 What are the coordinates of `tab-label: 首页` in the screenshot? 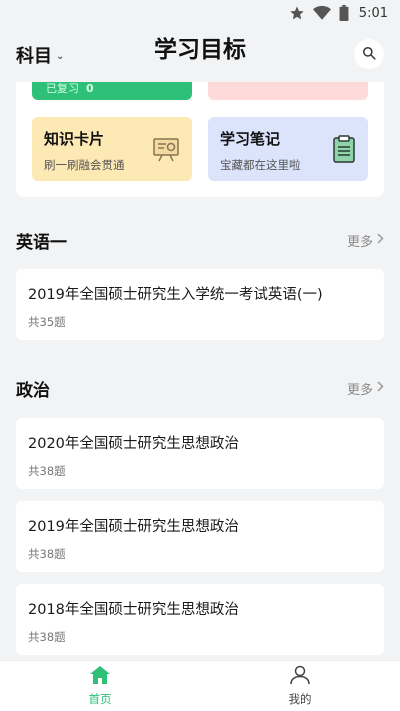 It's located at (100, 699).